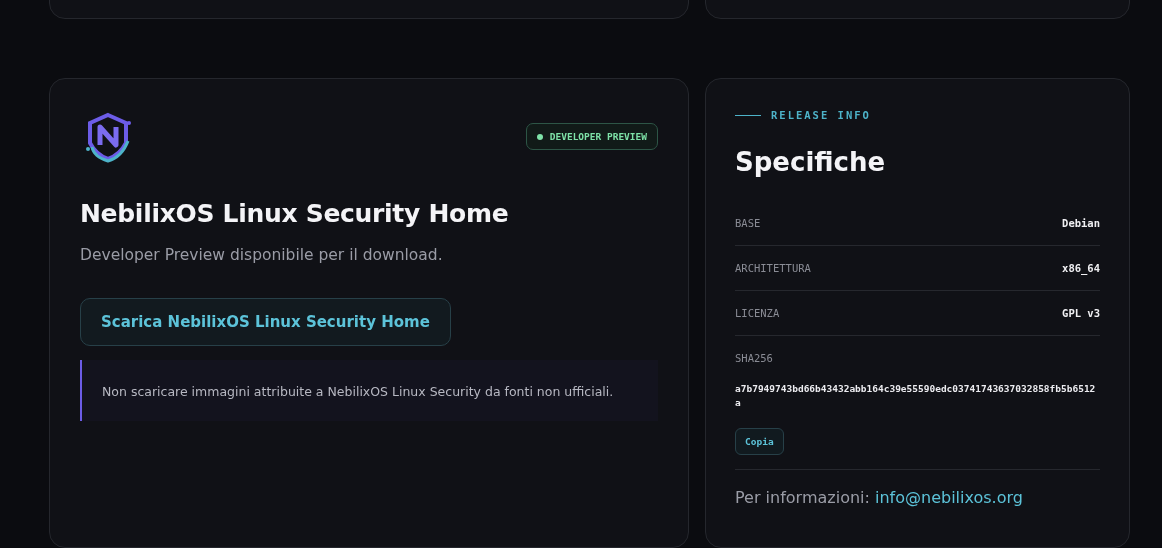  What do you see at coordinates (1081, 313) in the screenshot?
I see `spec-value: GPL v3` at bounding box center [1081, 313].